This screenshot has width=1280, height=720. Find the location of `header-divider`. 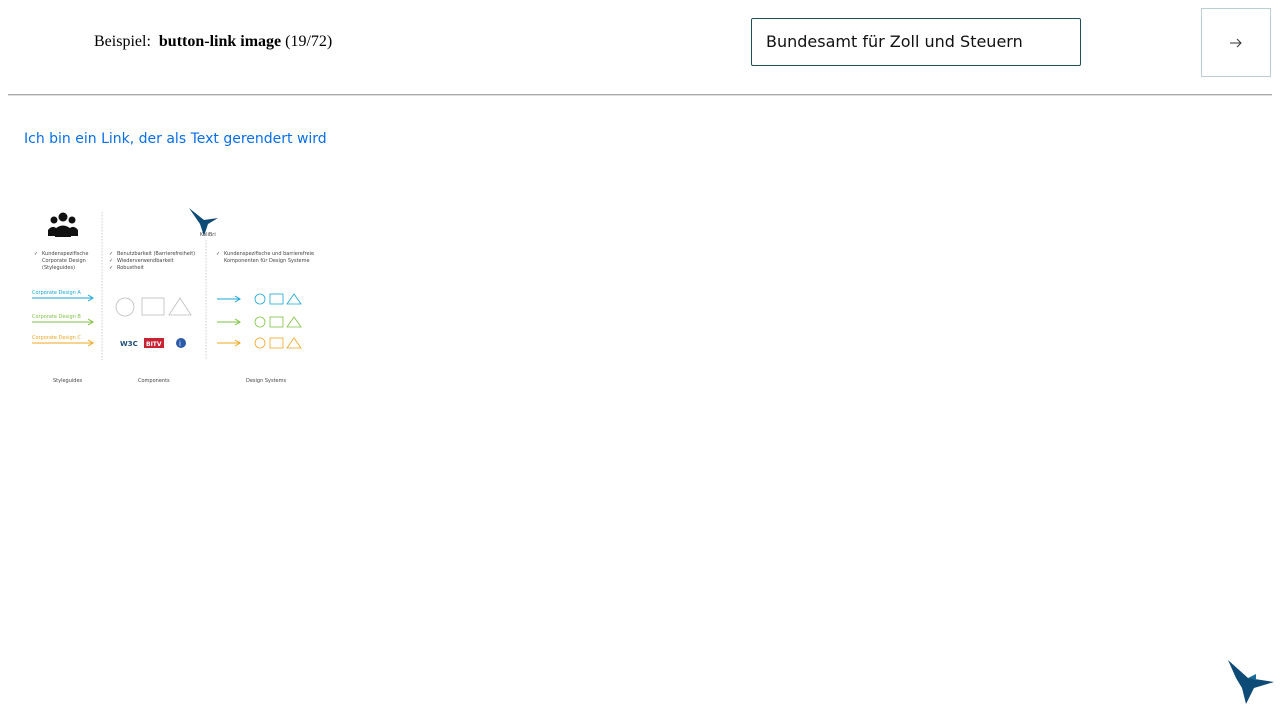

header-divider is located at coordinates (640, 95).